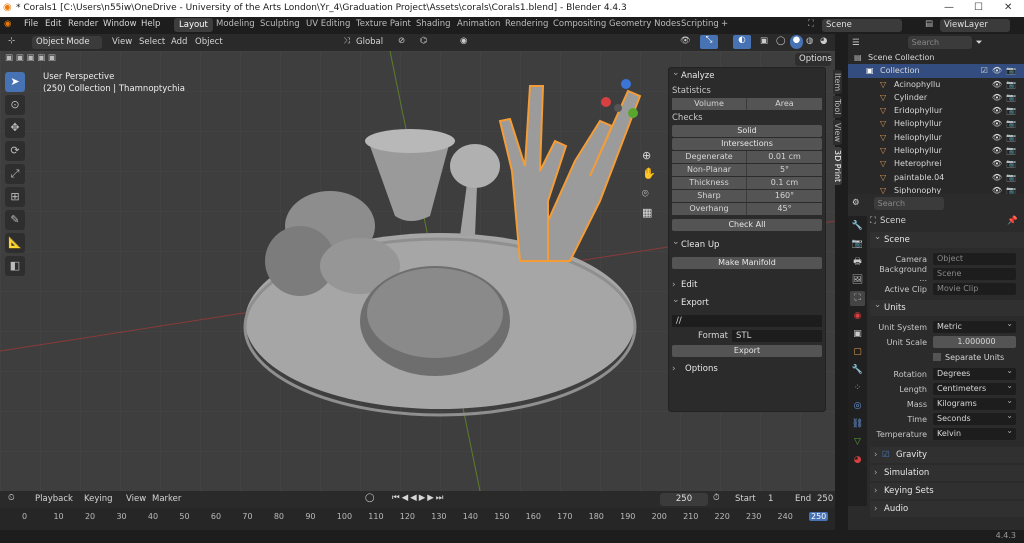 This screenshot has width=1024, height=543. Describe the element at coordinates (857, 244) in the screenshot. I see `render-tab-icon: 📷` at that location.